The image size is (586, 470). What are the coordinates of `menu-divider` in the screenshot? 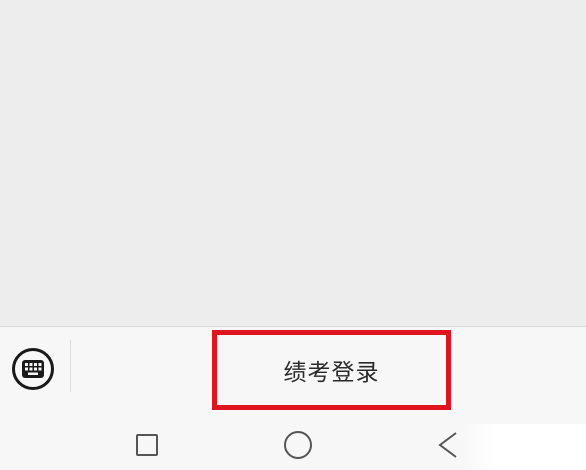 It's located at (70, 366).